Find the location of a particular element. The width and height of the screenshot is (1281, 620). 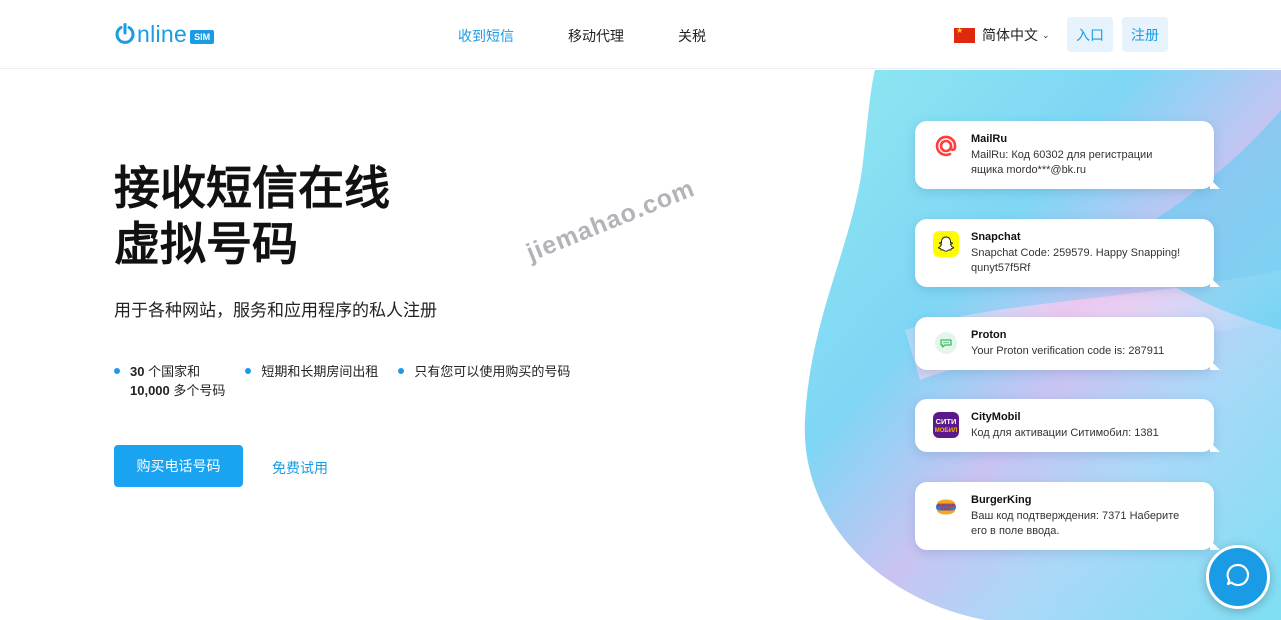

login-button: 入口 is located at coordinates (1090, 34).